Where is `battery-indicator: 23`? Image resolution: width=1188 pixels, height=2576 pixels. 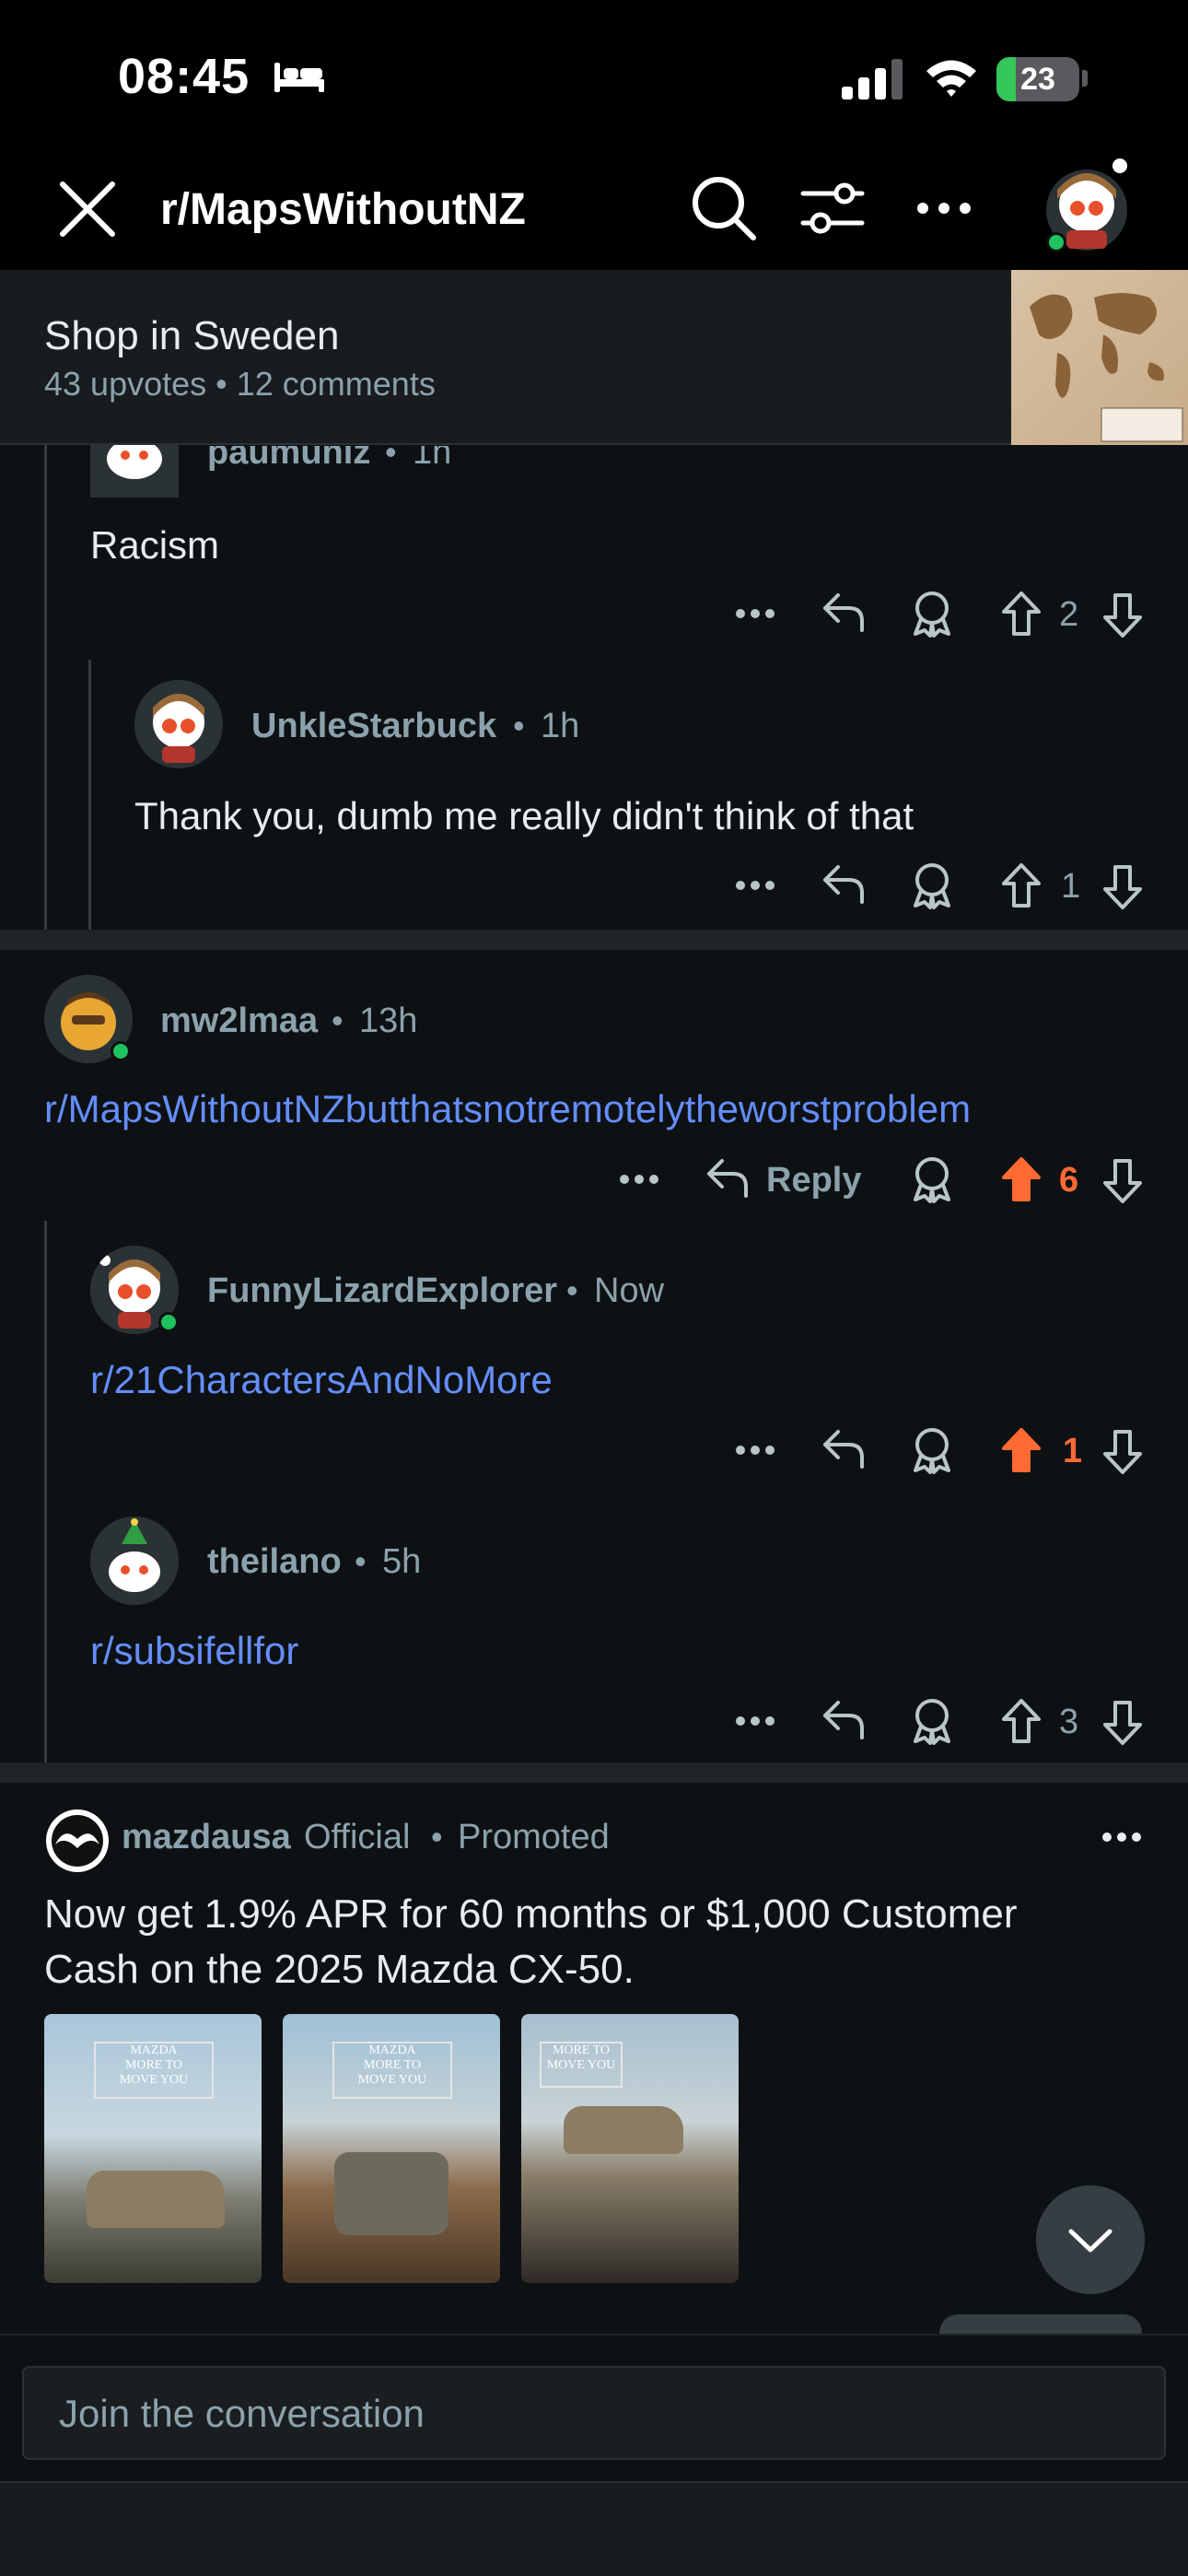 battery-indicator: 23 is located at coordinates (1037, 79).